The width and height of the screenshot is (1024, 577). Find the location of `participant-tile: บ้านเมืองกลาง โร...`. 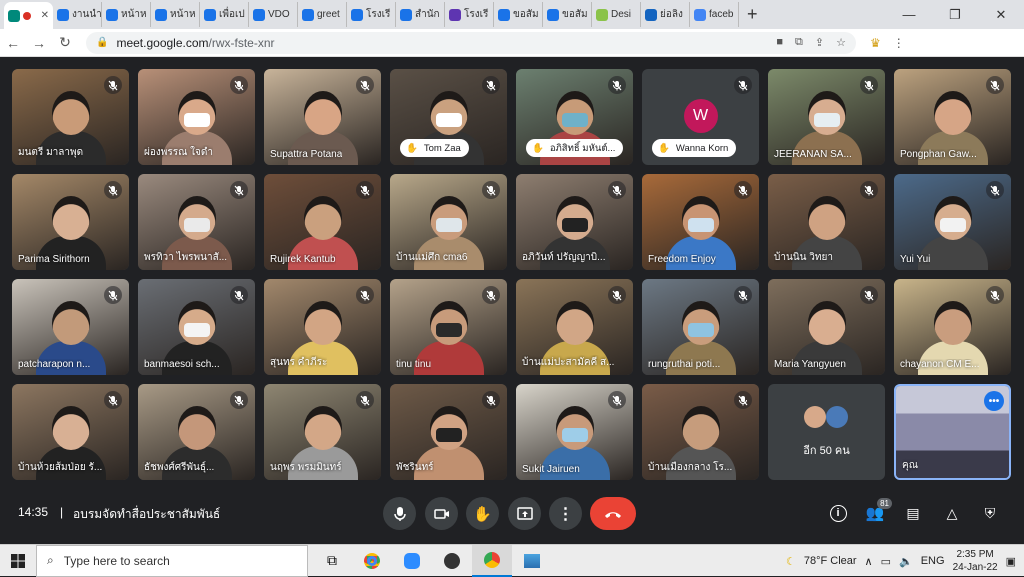

participant-tile: บ้านเมืองกลาง โร... is located at coordinates (700, 432).